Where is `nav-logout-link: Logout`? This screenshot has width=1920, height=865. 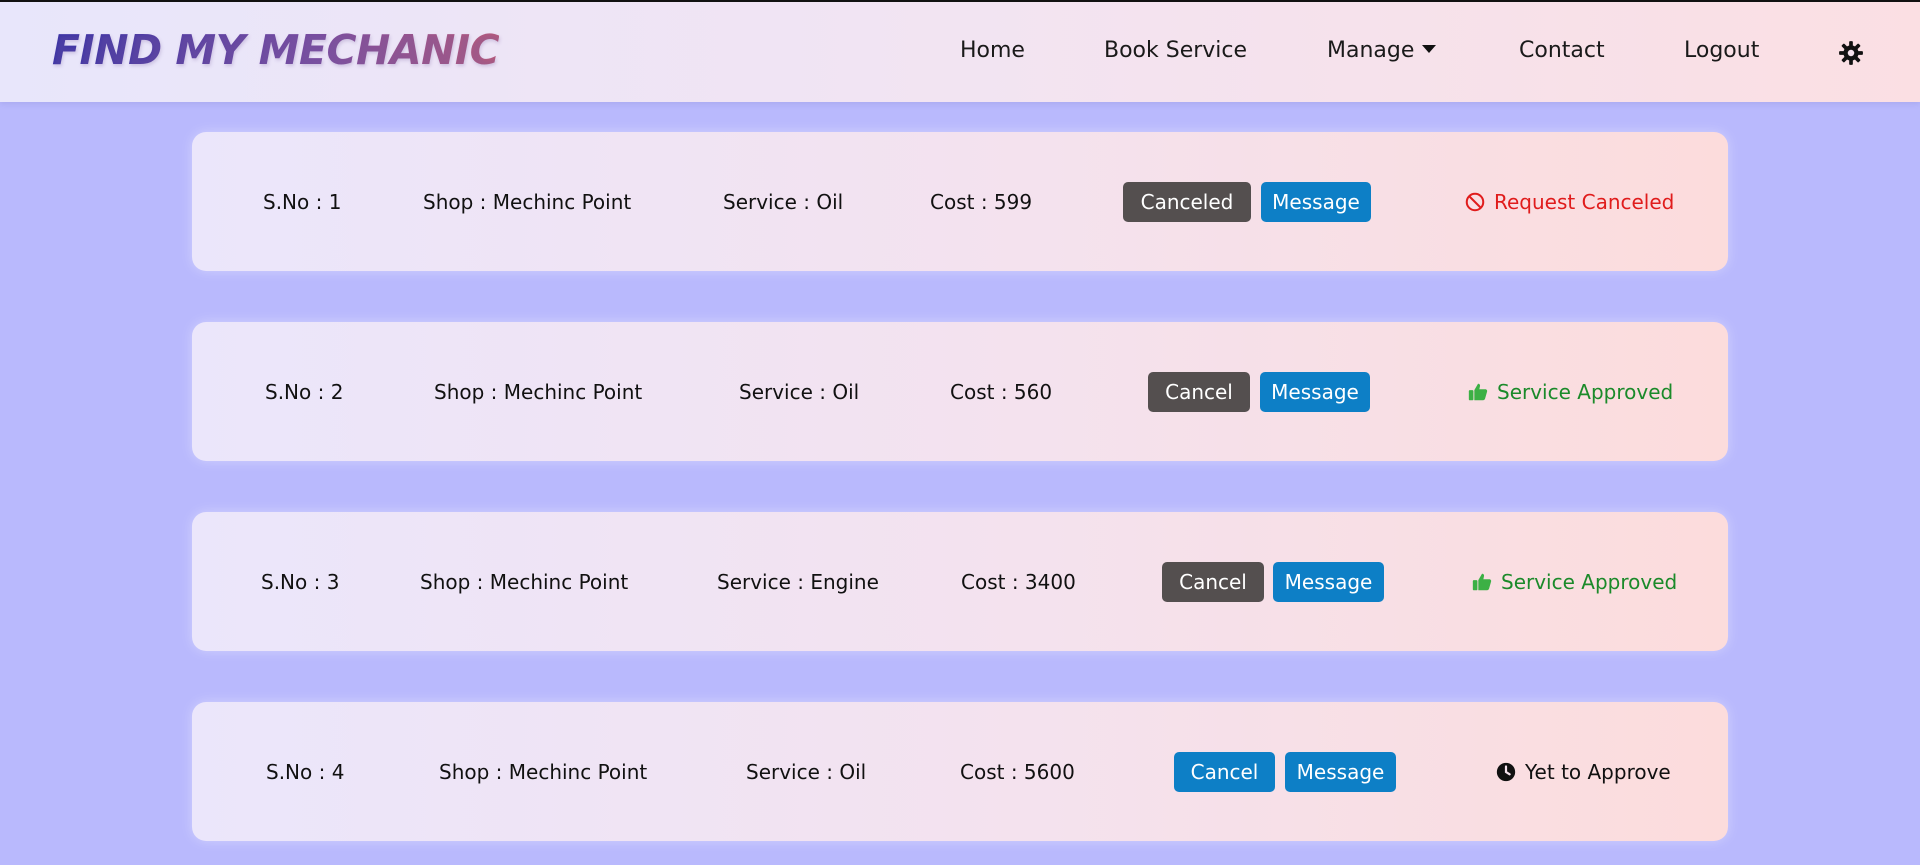 nav-logout-link: Logout is located at coordinates (1721, 50).